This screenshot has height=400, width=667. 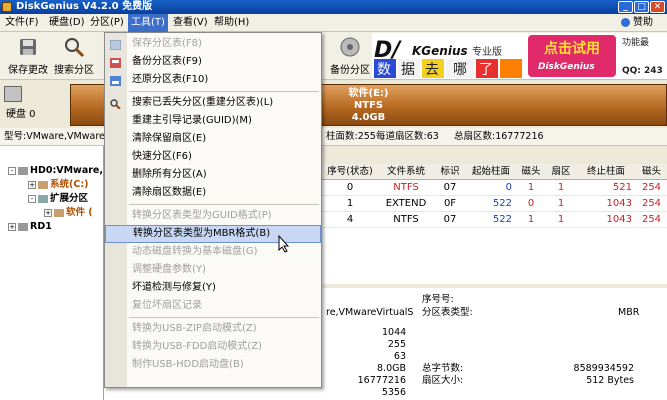 What do you see at coordinates (22, 23) in the screenshot?
I see `menu-file: 文件(F)` at bounding box center [22, 23].